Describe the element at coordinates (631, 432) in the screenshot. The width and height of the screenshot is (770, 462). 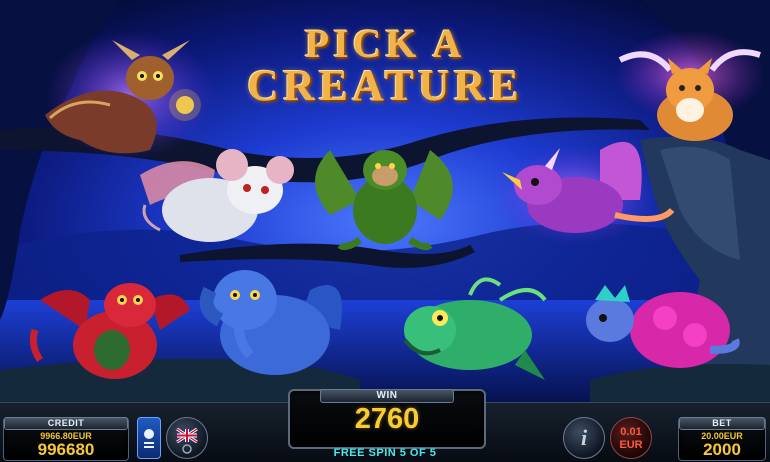
I see `denomination-value: 0.01` at that location.